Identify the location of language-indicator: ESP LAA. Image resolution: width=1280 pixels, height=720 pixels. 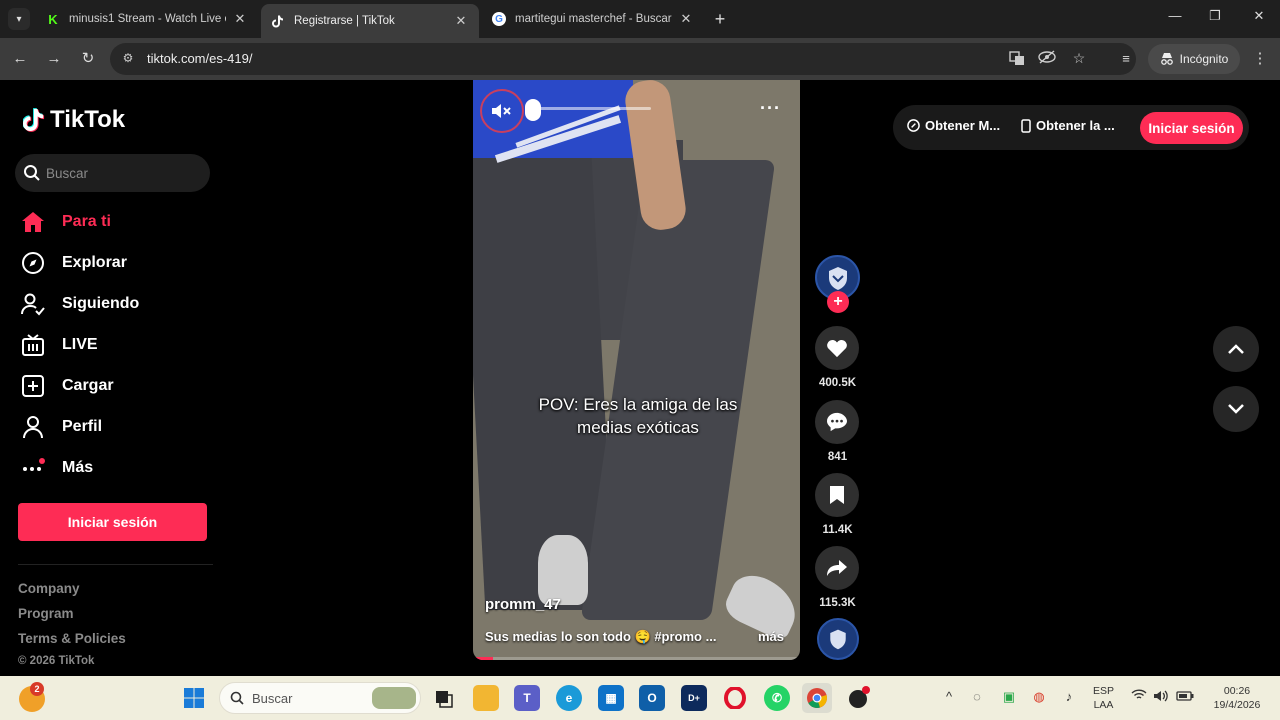
(1103, 698).